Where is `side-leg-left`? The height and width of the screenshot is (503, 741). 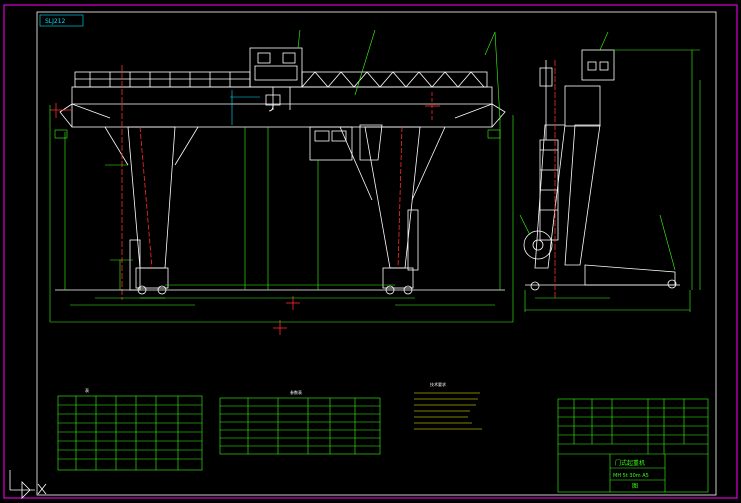 side-leg-left is located at coordinates (550, 196).